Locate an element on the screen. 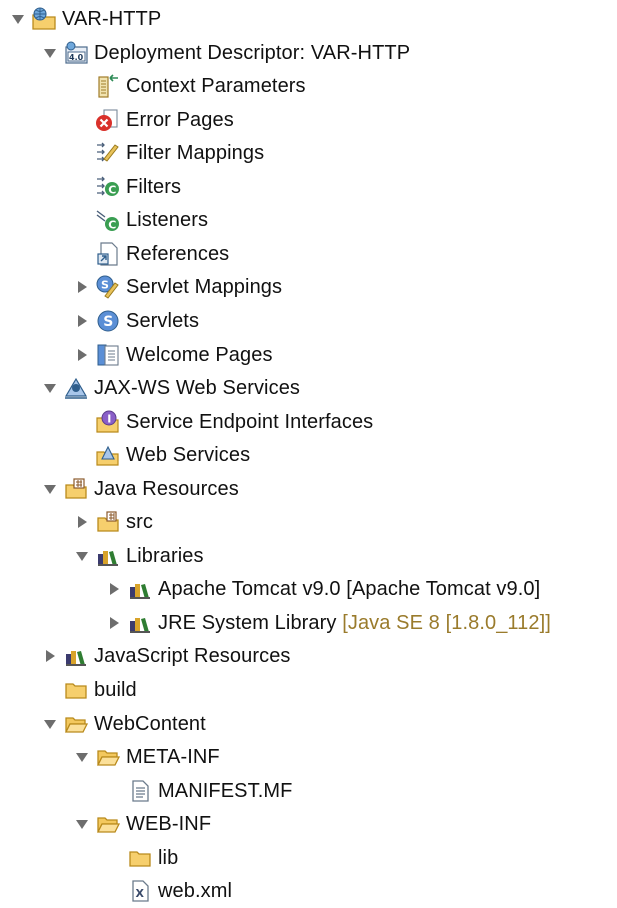 The height and width of the screenshot is (908, 617). tree-item: Context Parameters is located at coordinates (308, 86).